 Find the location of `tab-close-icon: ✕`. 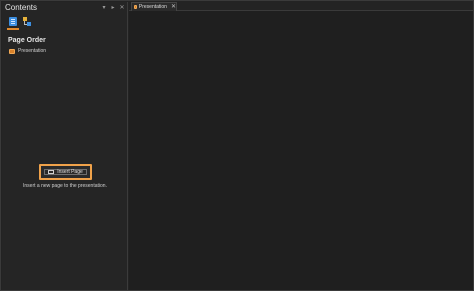

tab-close-icon: ✕ is located at coordinates (173, 7).